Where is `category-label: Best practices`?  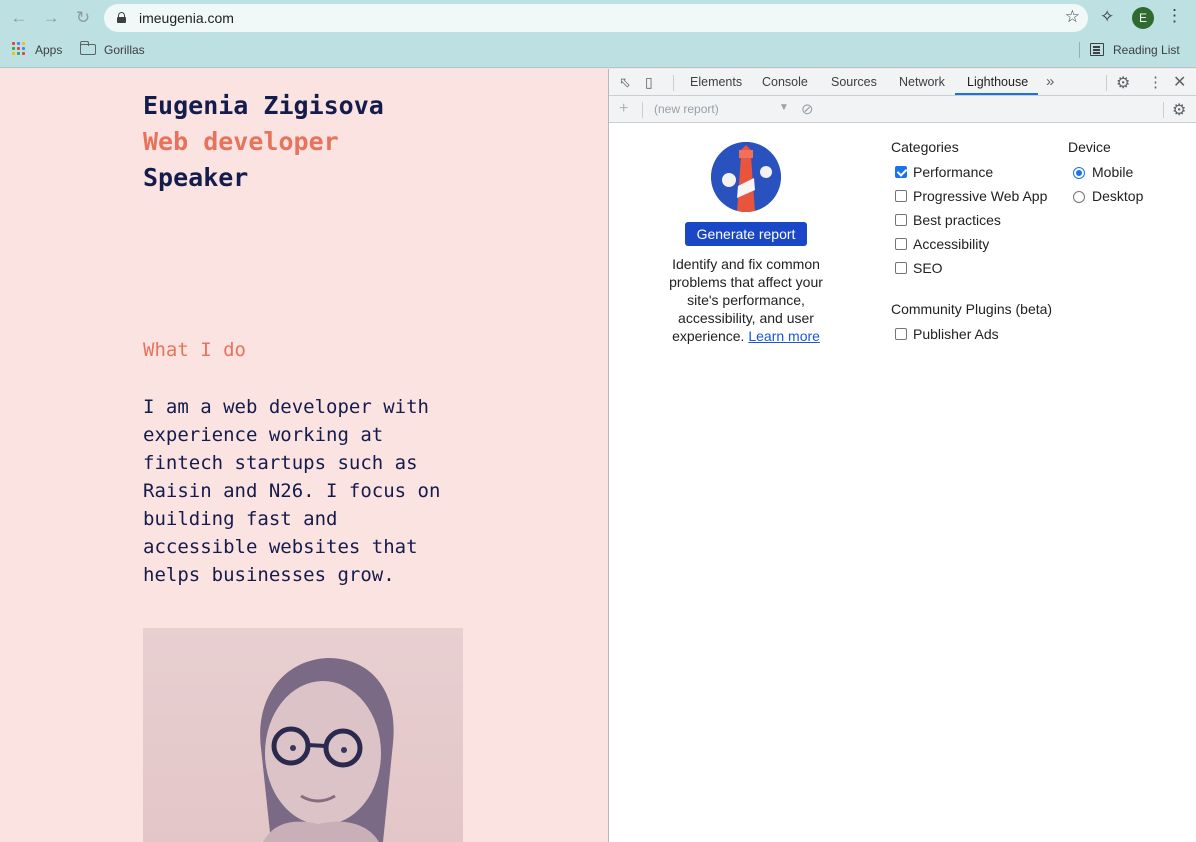 category-label: Best practices is located at coordinates (957, 220).